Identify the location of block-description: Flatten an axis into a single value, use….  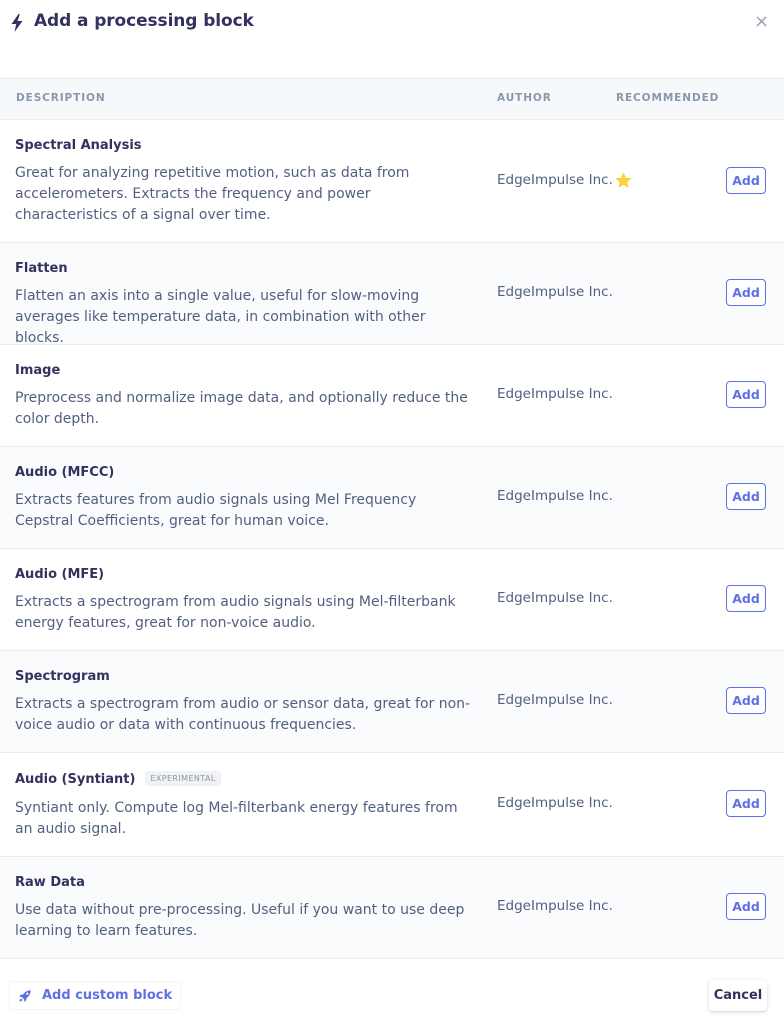
(220, 317).